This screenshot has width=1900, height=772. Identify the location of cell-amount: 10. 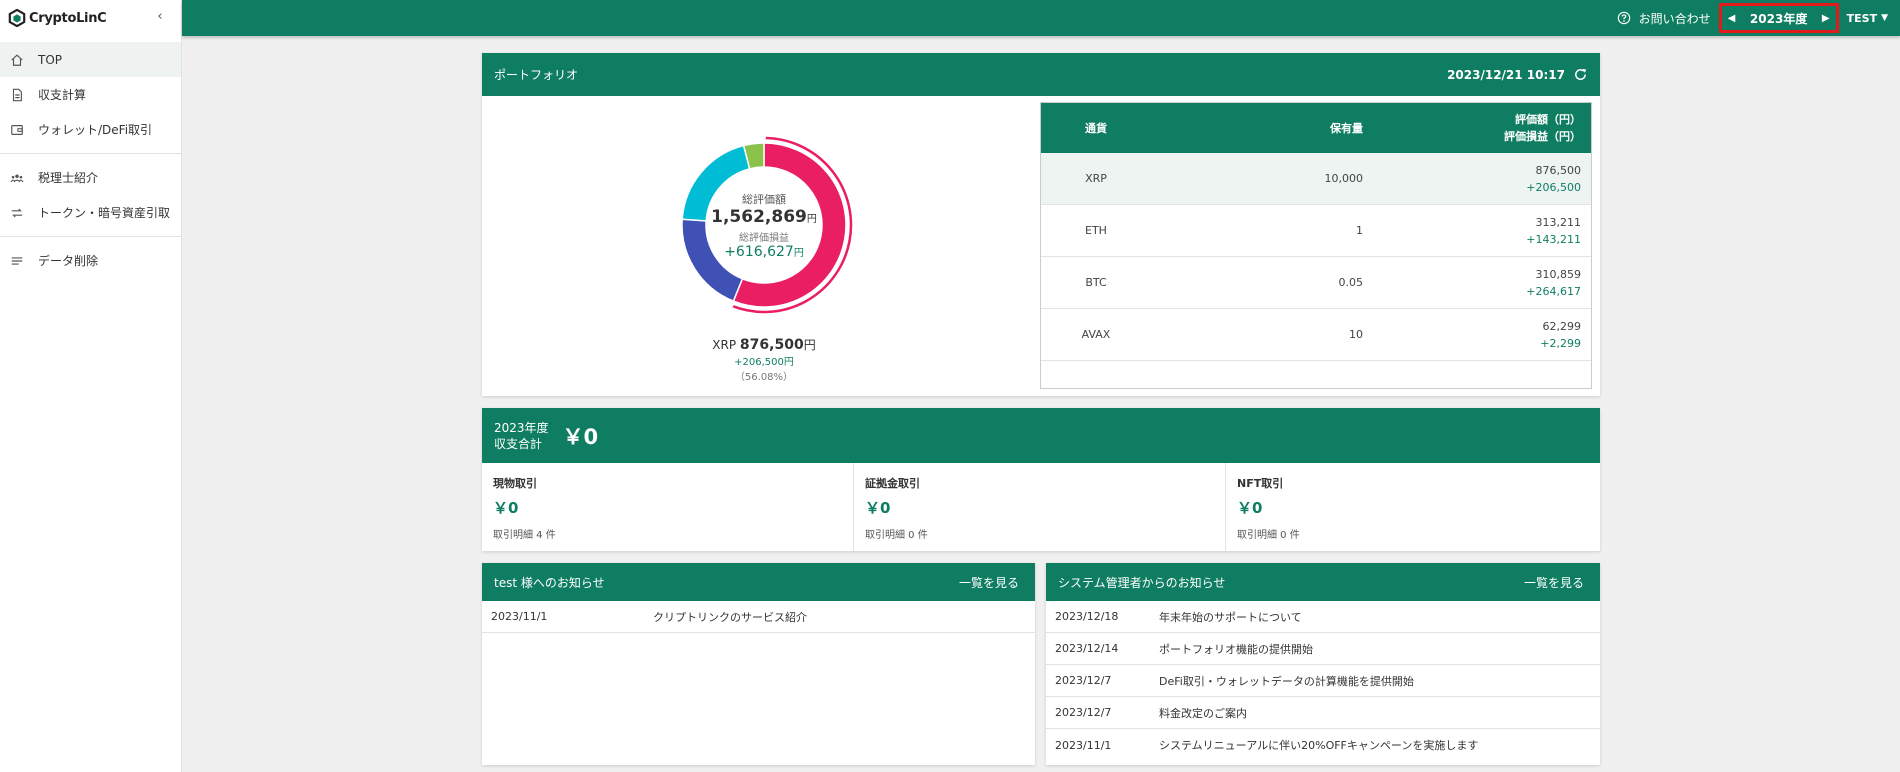
(1356, 334).